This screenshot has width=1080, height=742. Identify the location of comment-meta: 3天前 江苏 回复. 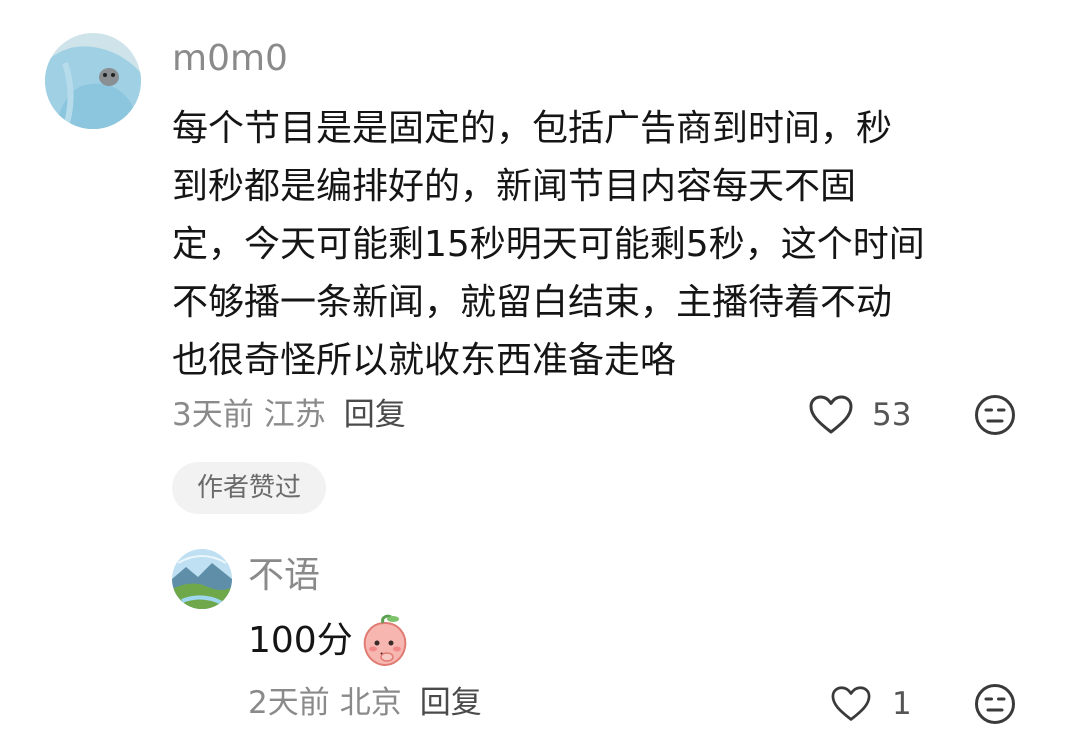
(289, 415).